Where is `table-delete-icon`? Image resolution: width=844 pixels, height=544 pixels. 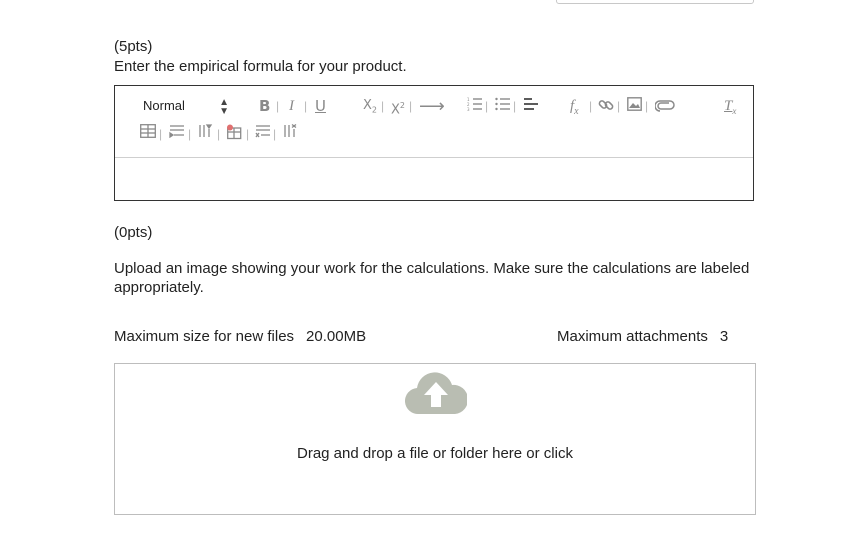 table-delete-icon is located at coordinates (234, 133).